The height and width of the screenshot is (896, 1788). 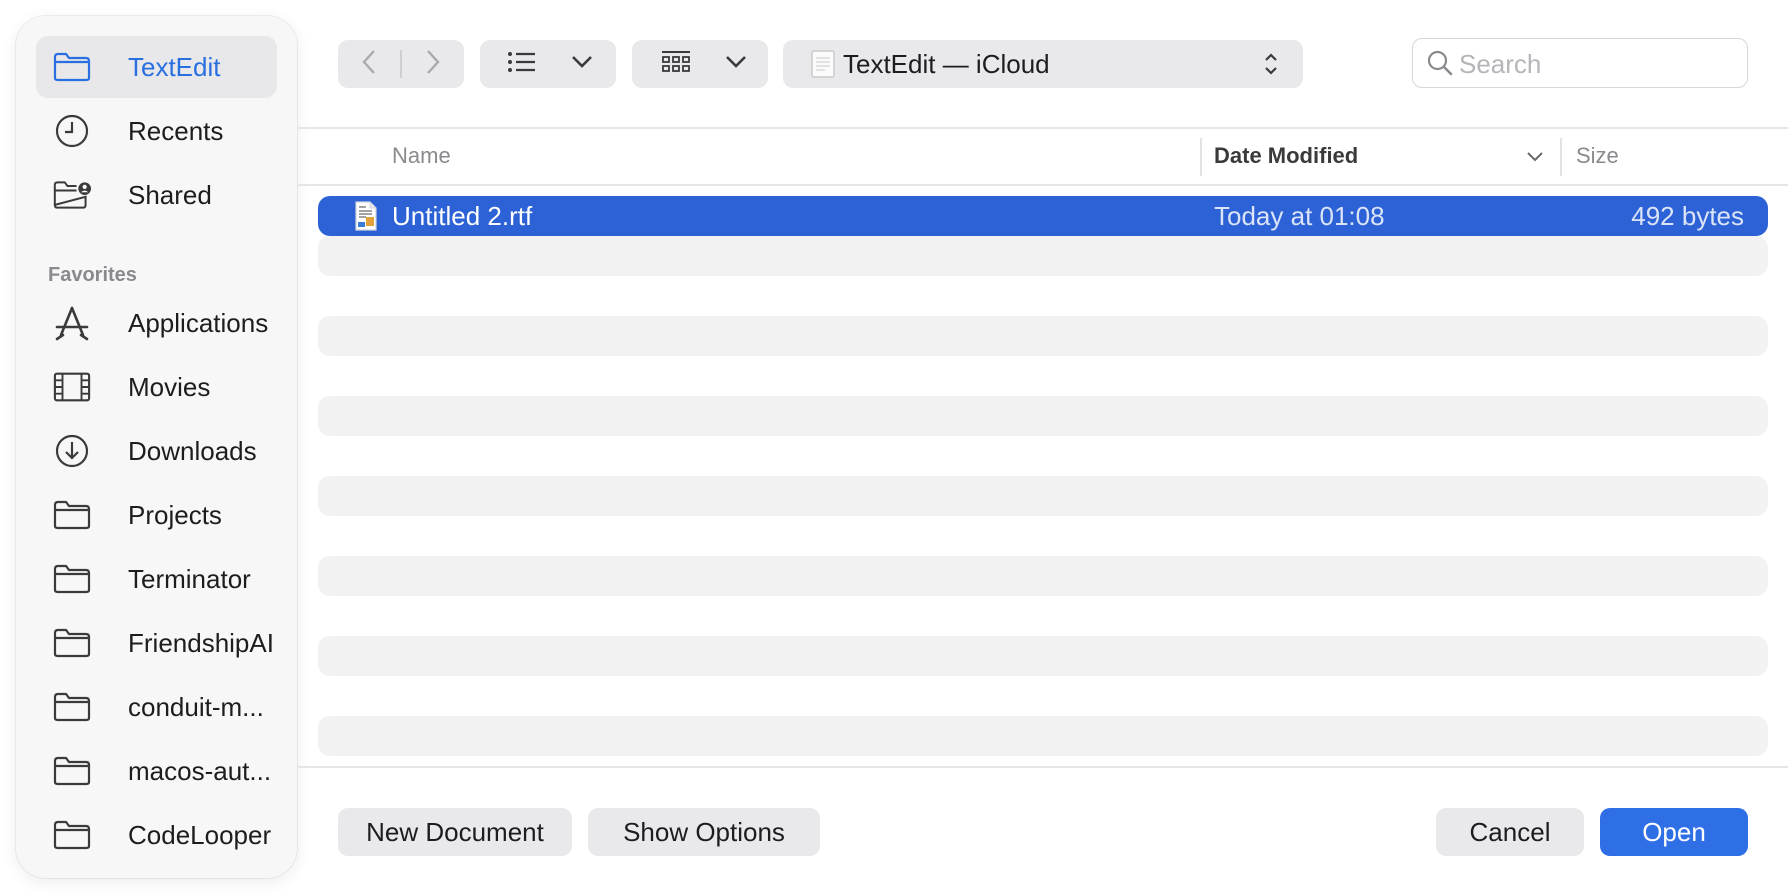 I want to click on sort-chevron-down-icon, so click(x=1535, y=159).